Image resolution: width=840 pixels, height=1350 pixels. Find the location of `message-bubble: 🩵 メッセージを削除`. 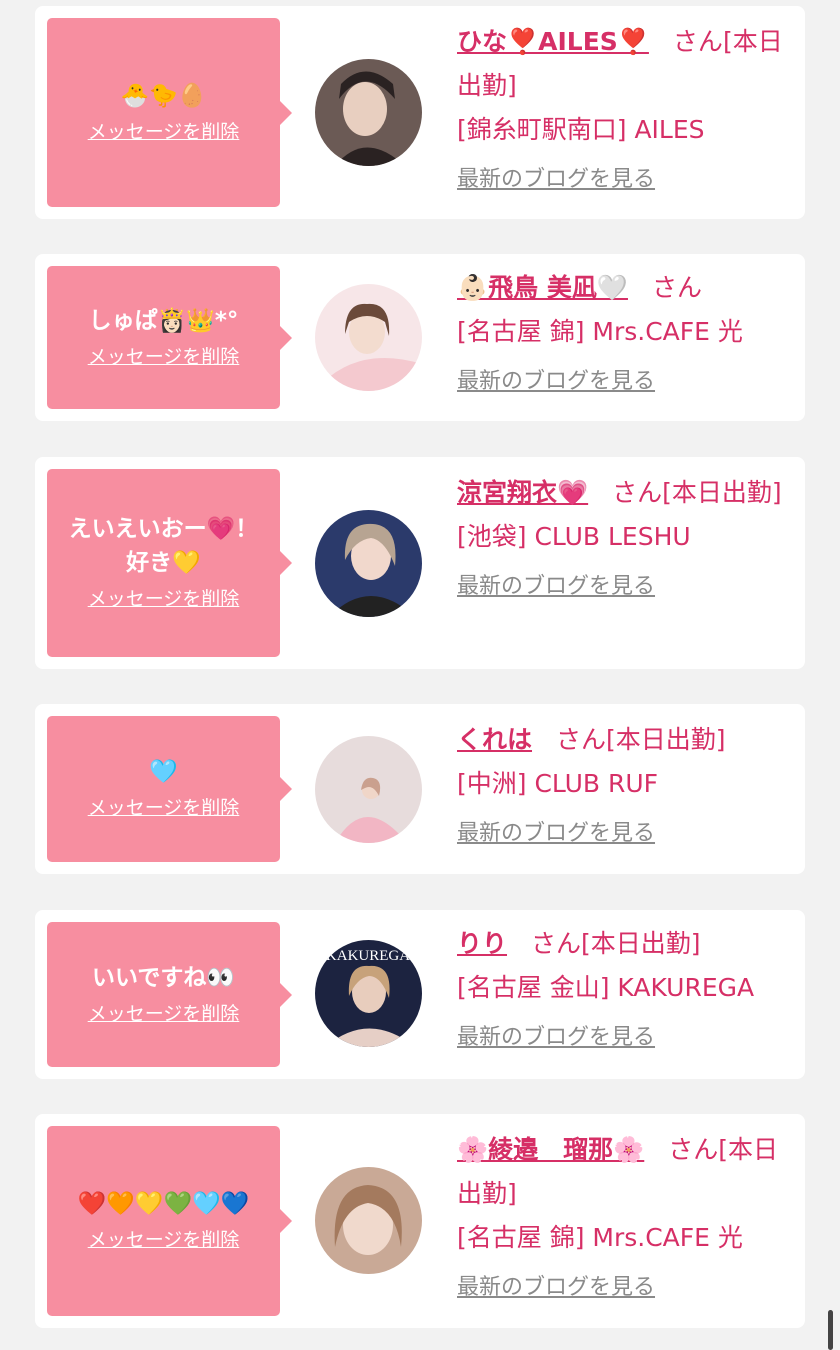

message-bubble: 🩵 メッセージを削除 is located at coordinates (169, 789).